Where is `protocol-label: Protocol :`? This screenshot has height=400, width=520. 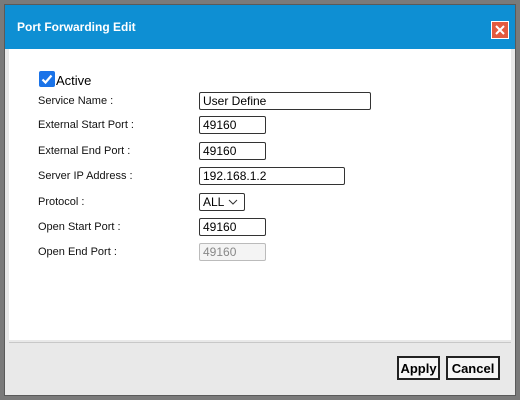 protocol-label: Protocol : is located at coordinates (61, 202).